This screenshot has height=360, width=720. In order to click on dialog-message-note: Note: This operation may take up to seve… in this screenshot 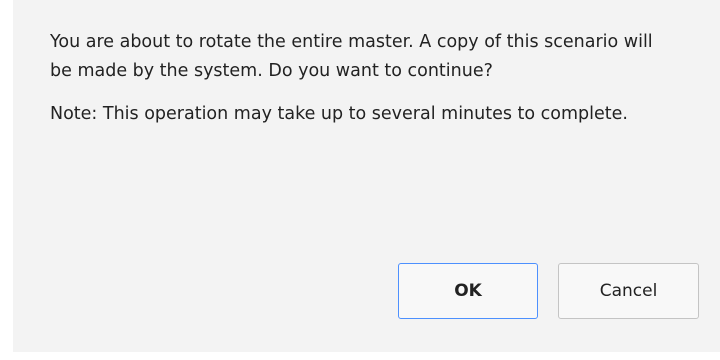, I will do `click(339, 114)`.